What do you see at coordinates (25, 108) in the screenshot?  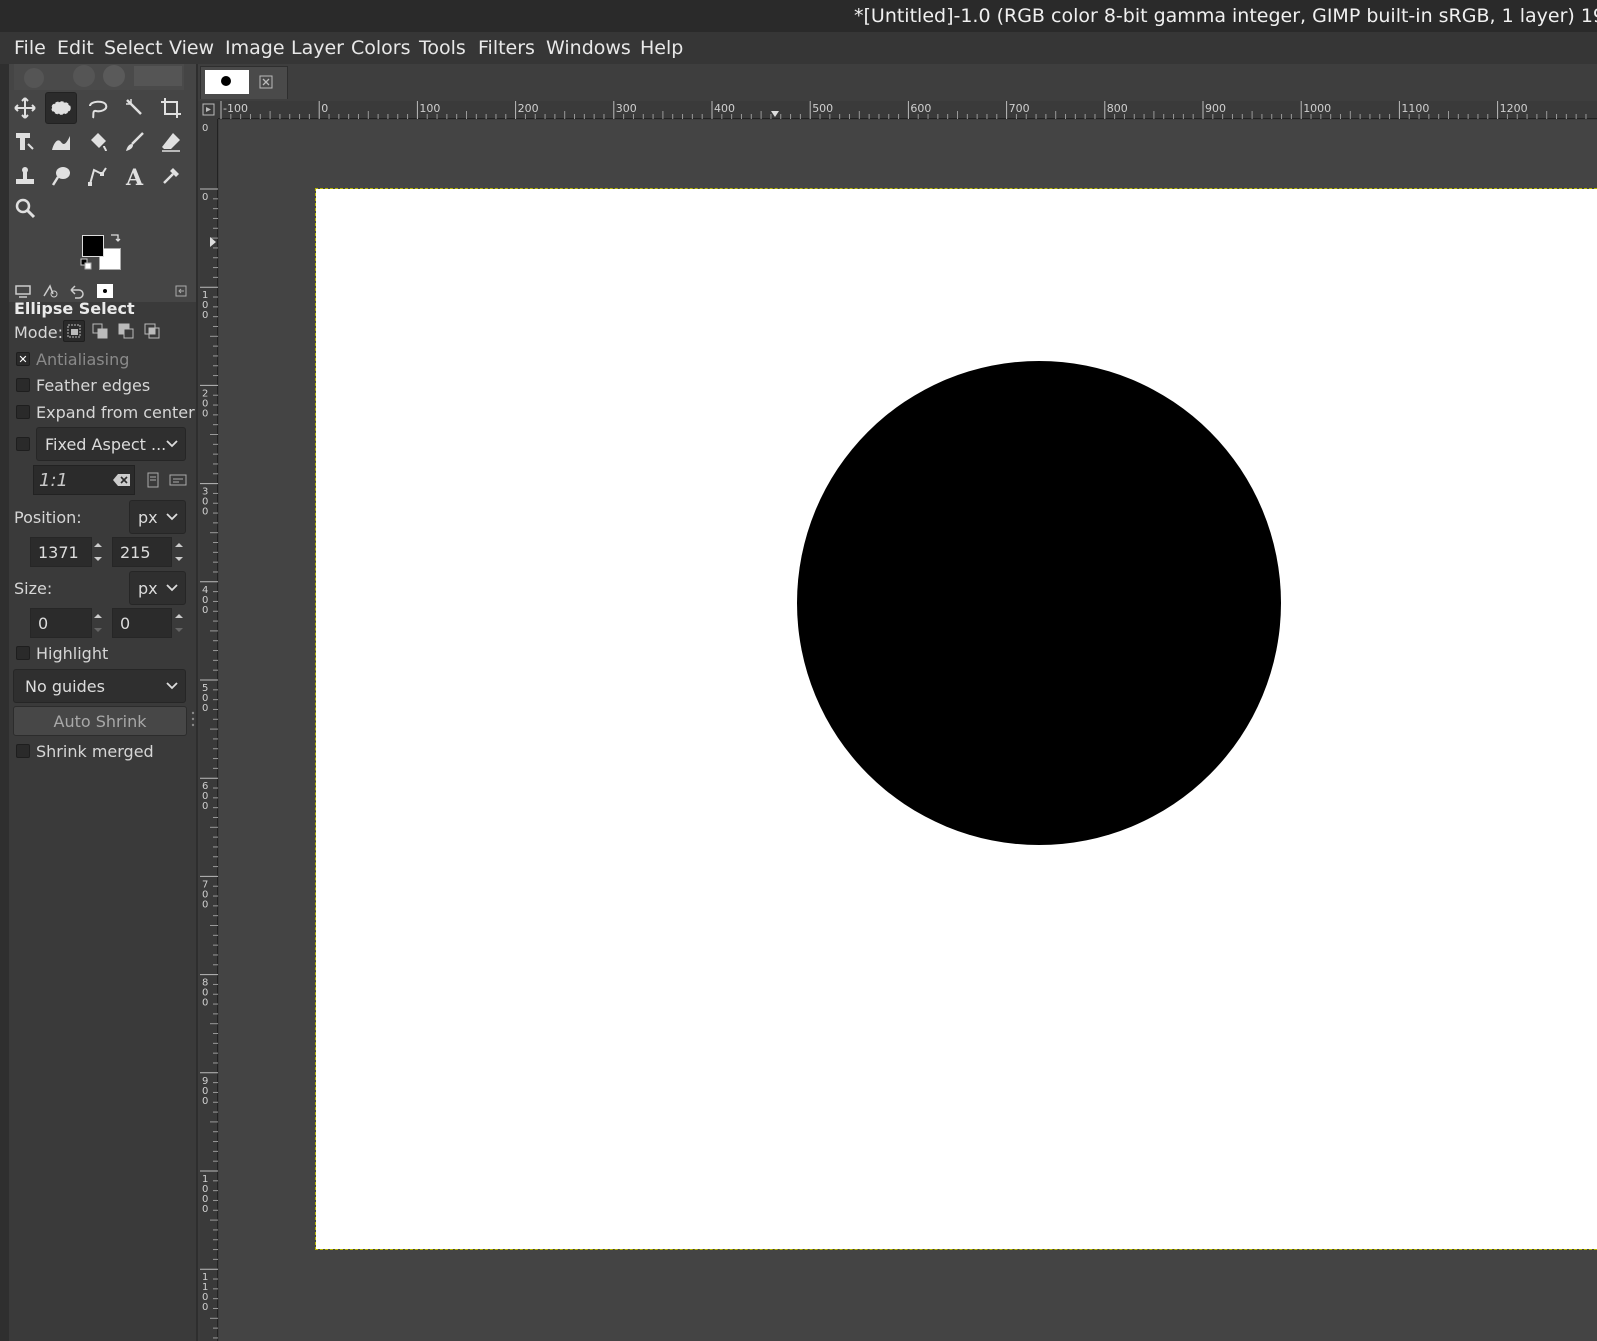 I see `move-tool-icon` at bounding box center [25, 108].